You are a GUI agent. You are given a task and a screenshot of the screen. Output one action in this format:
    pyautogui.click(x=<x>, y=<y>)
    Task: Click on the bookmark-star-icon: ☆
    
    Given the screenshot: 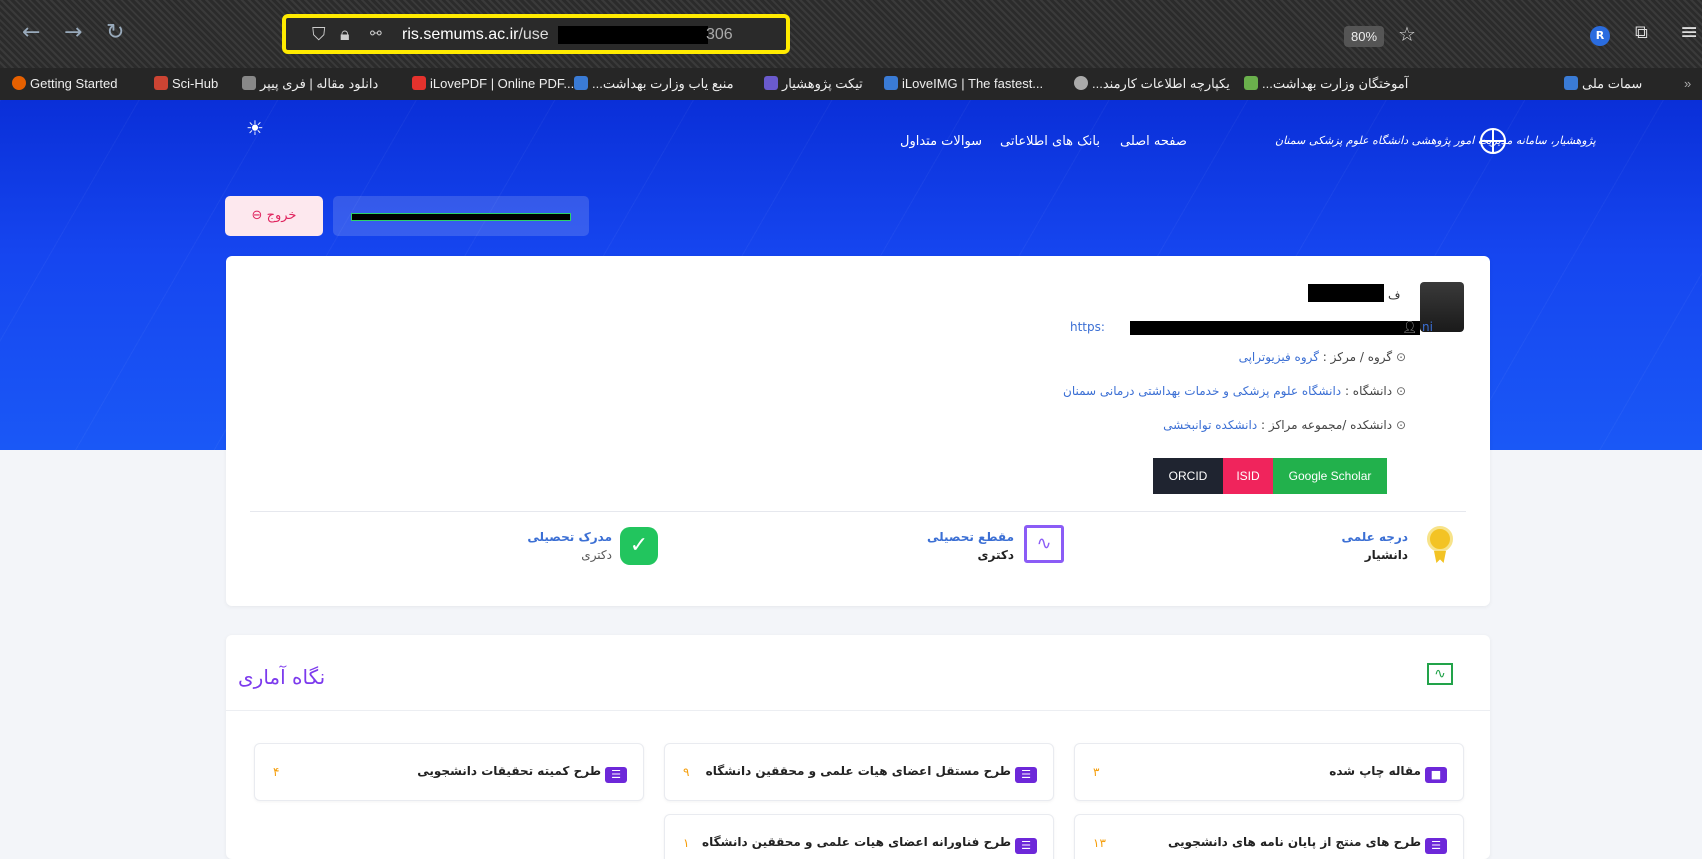 What is the action you would take?
    pyautogui.click(x=1407, y=34)
    